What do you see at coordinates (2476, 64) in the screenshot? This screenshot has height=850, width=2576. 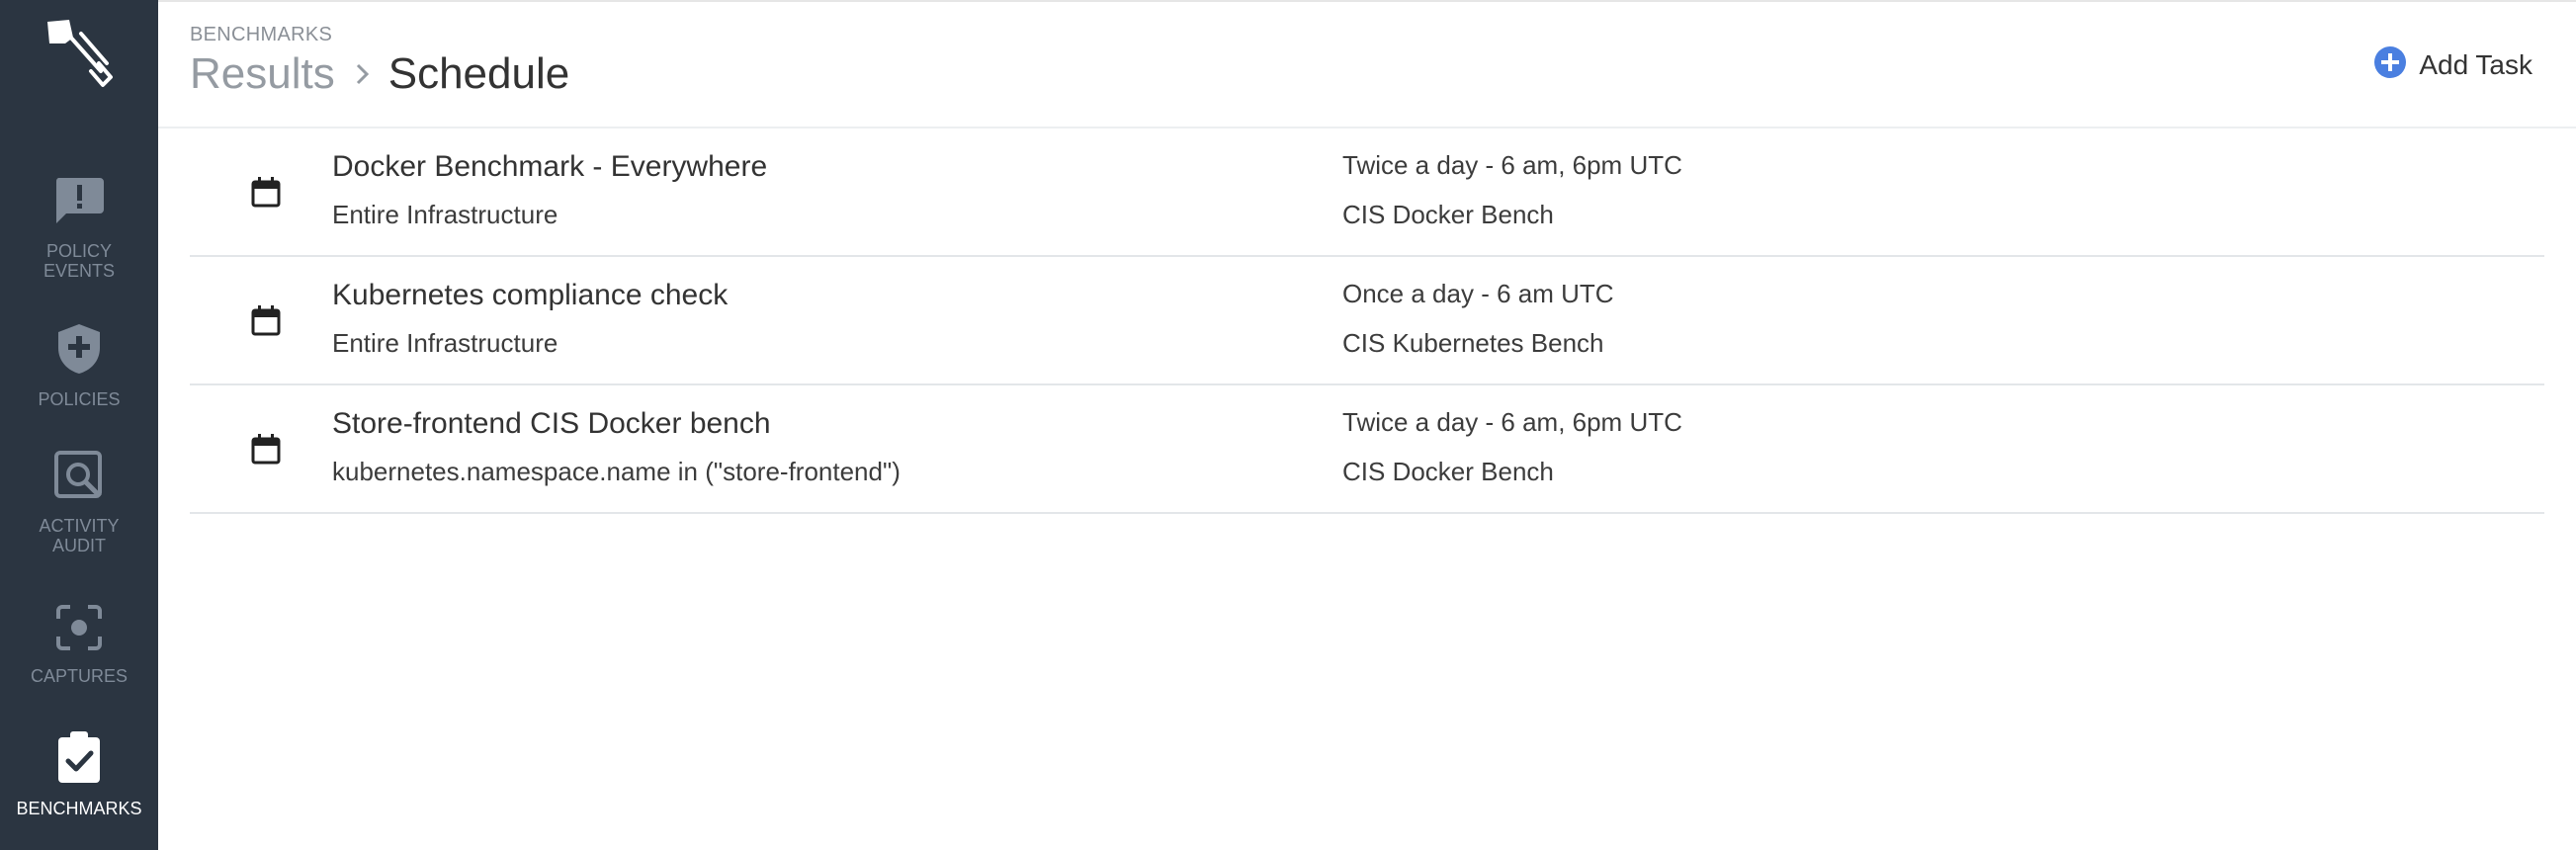 I see `add-task-label: Add Task` at bounding box center [2476, 64].